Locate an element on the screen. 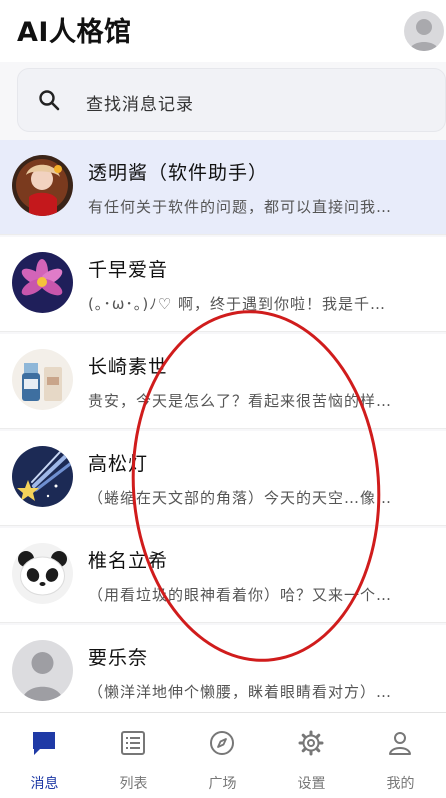 The image size is (446, 798). app-header: AI人格馆 is located at coordinates (223, 31).